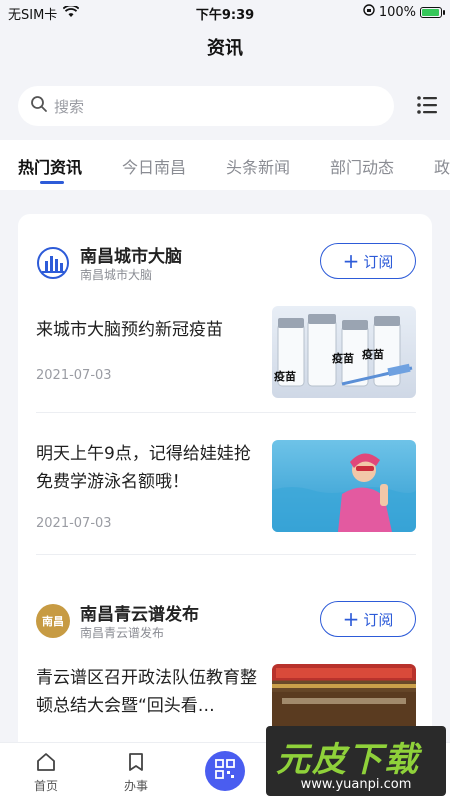  I want to click on page-title: 资讯, so click(225, 48).